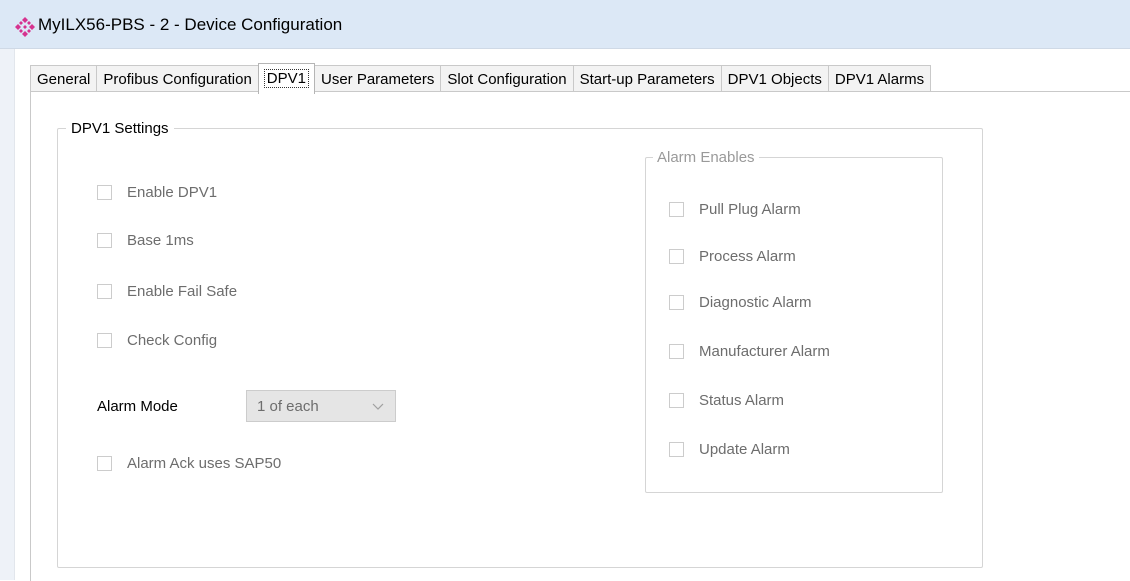 This screenshot has width=1130, height=581. I want to click on checkbox-label: Update Alarm, so click(744, 449).